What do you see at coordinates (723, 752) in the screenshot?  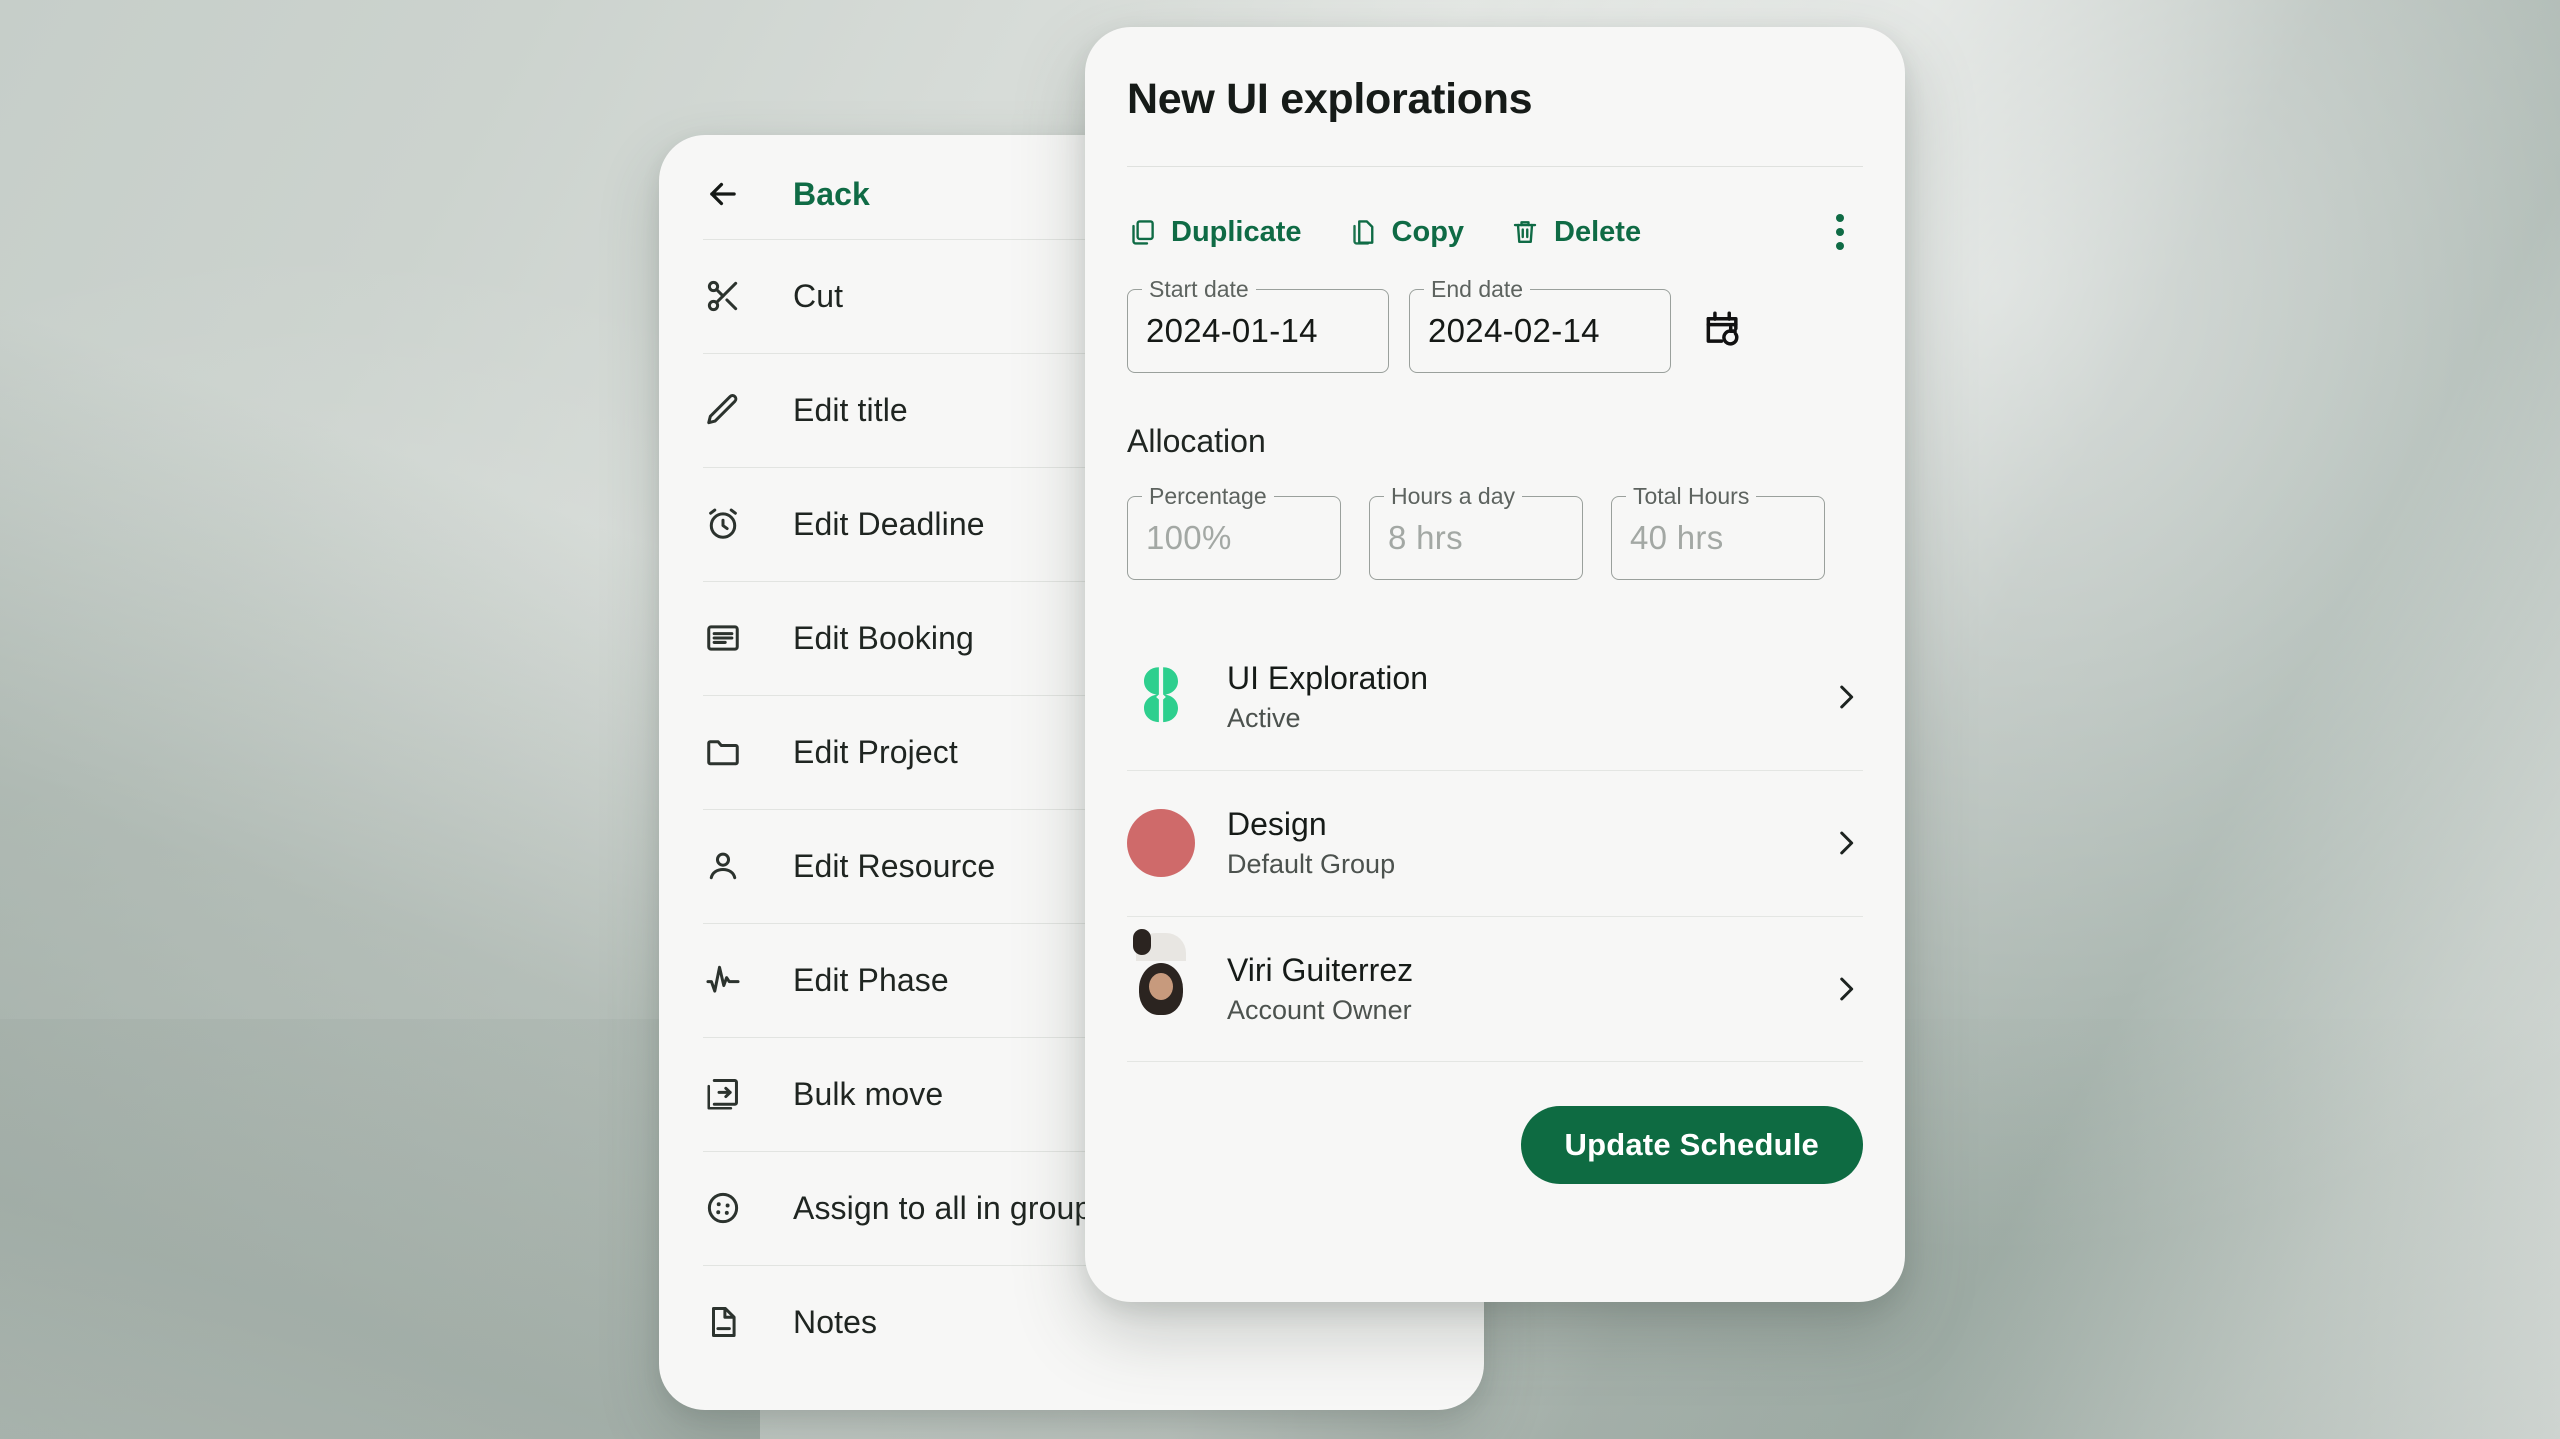 I see `folder-icon` at bounding box center [723, 752].